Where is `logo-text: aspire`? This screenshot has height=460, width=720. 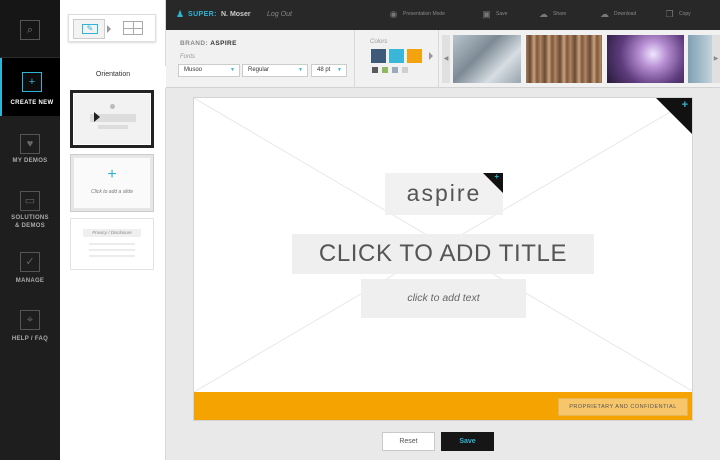 logo-text: aspire is located at coordinates (444, 193).